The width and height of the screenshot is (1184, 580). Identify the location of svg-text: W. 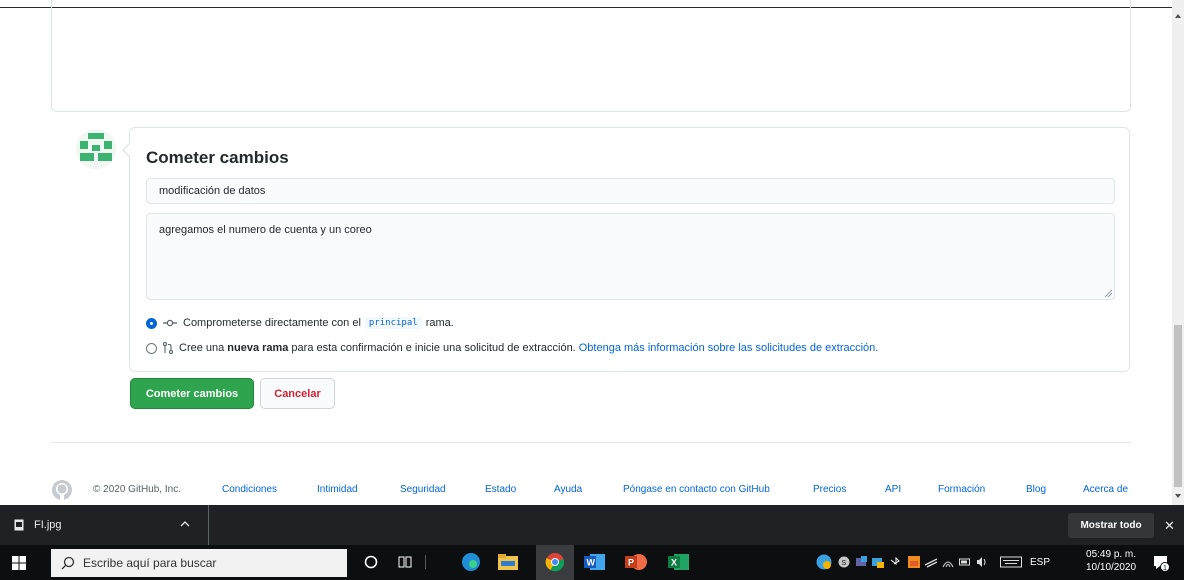
(591, 563).